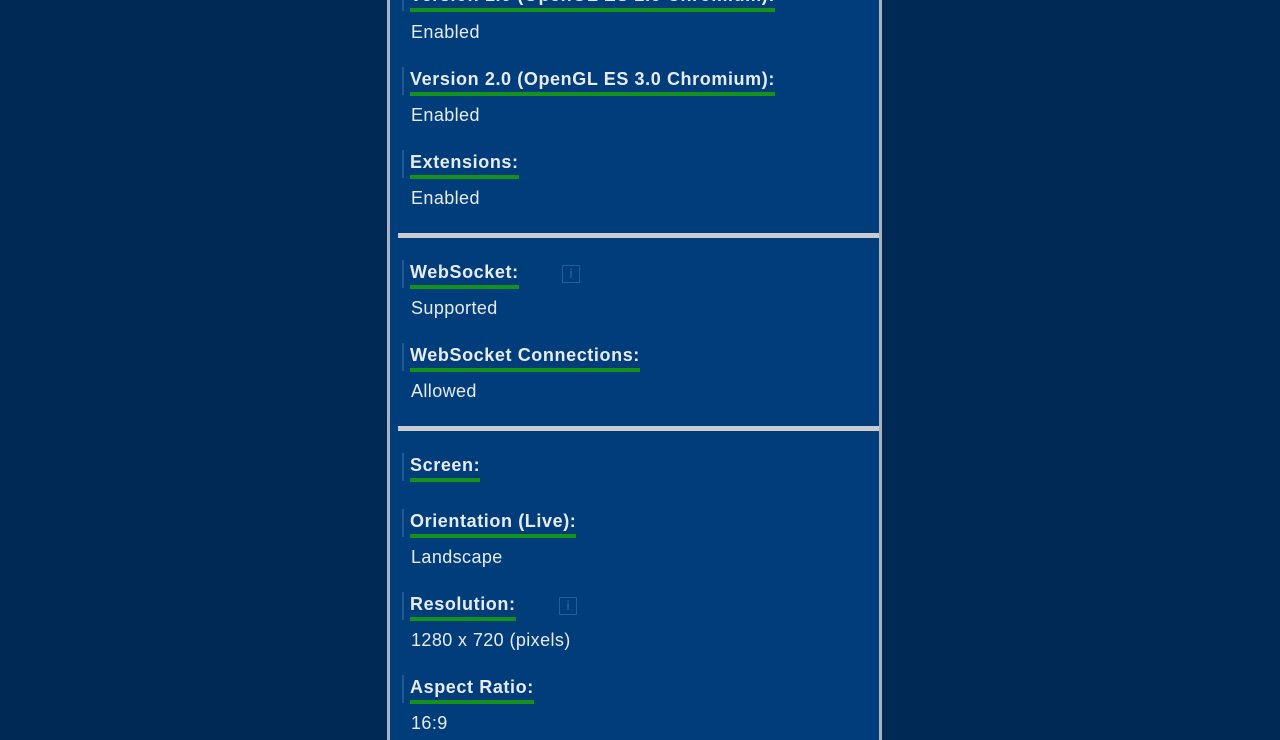 This screenshot has height=740, width=1280. I want to click on resolution-value: 1280 x 720 (pixels), so click(491, 640).